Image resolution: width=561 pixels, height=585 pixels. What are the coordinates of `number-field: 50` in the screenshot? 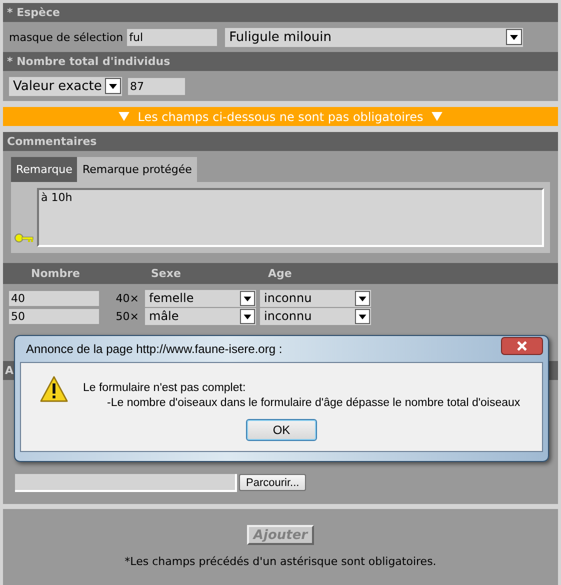 It's located at (54, 316).